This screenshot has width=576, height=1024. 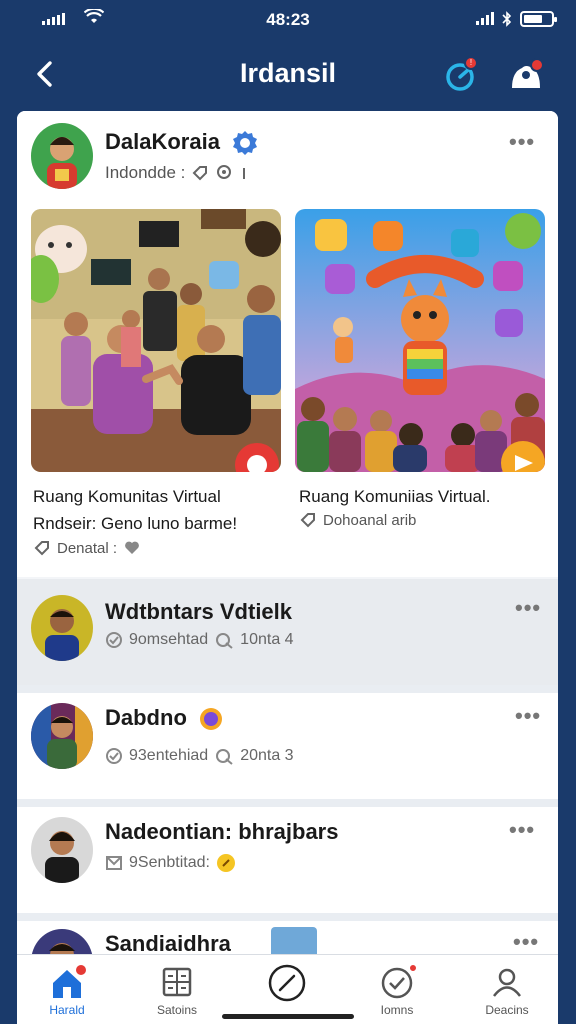 I want to click on media-tag-text: Denatal :, so click(x=87, y=548).